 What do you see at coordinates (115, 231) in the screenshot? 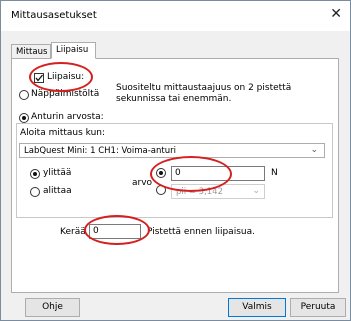
I see `collect-input: 0` at bounding box center [115, 231].